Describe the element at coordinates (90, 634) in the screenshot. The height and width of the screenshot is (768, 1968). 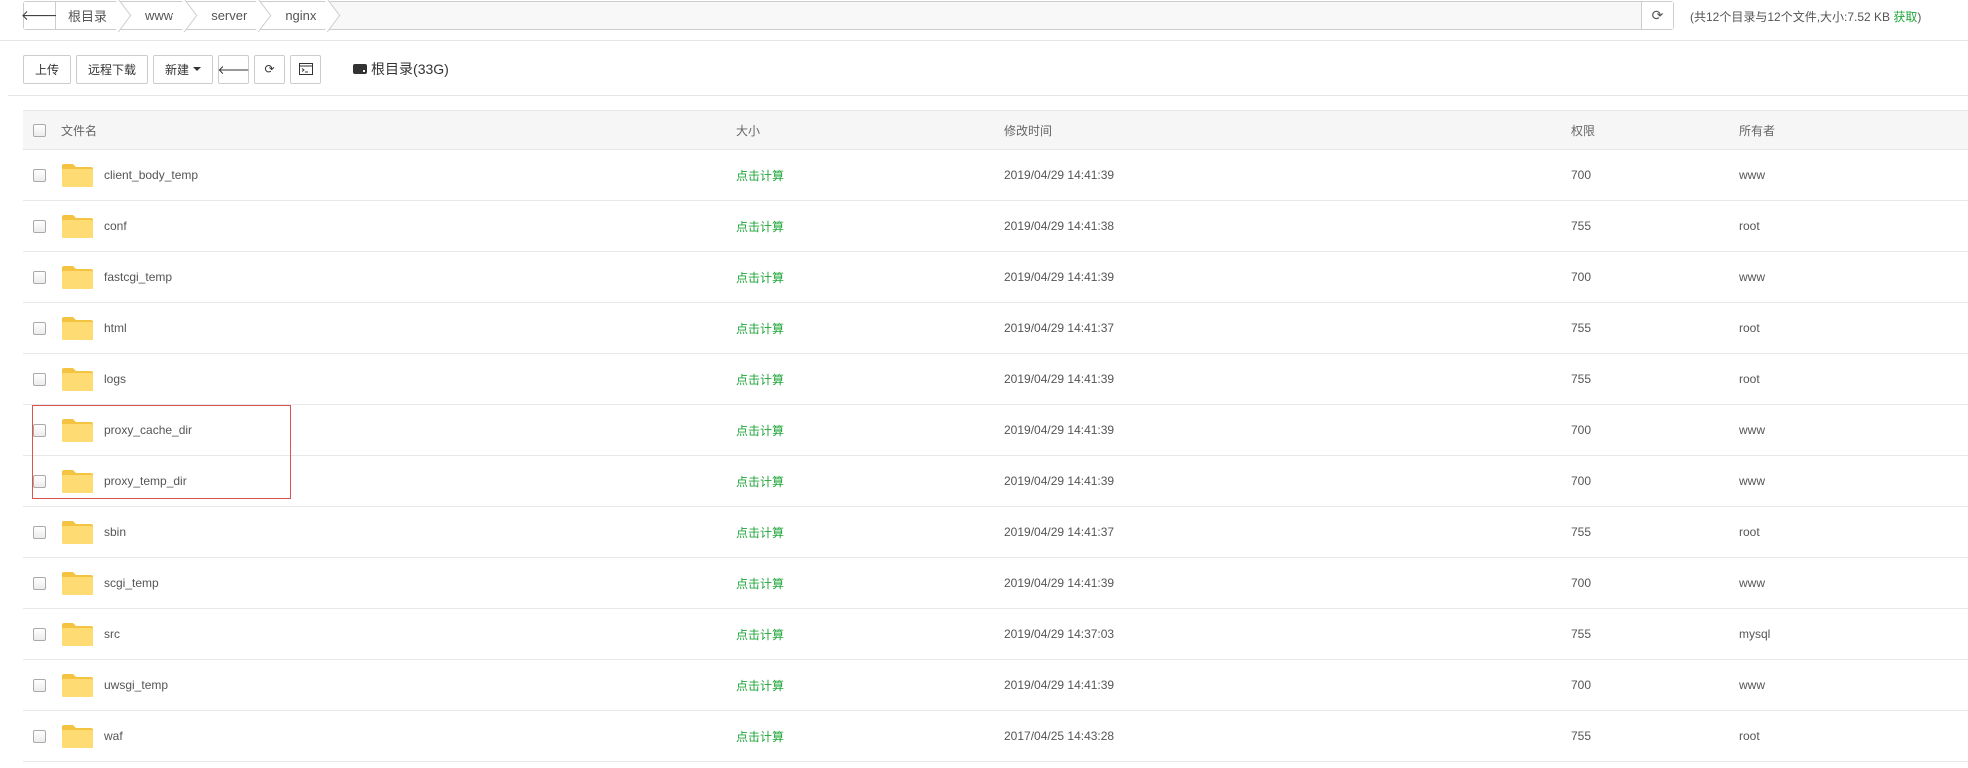
I see `file-name-cell: src` at that location.